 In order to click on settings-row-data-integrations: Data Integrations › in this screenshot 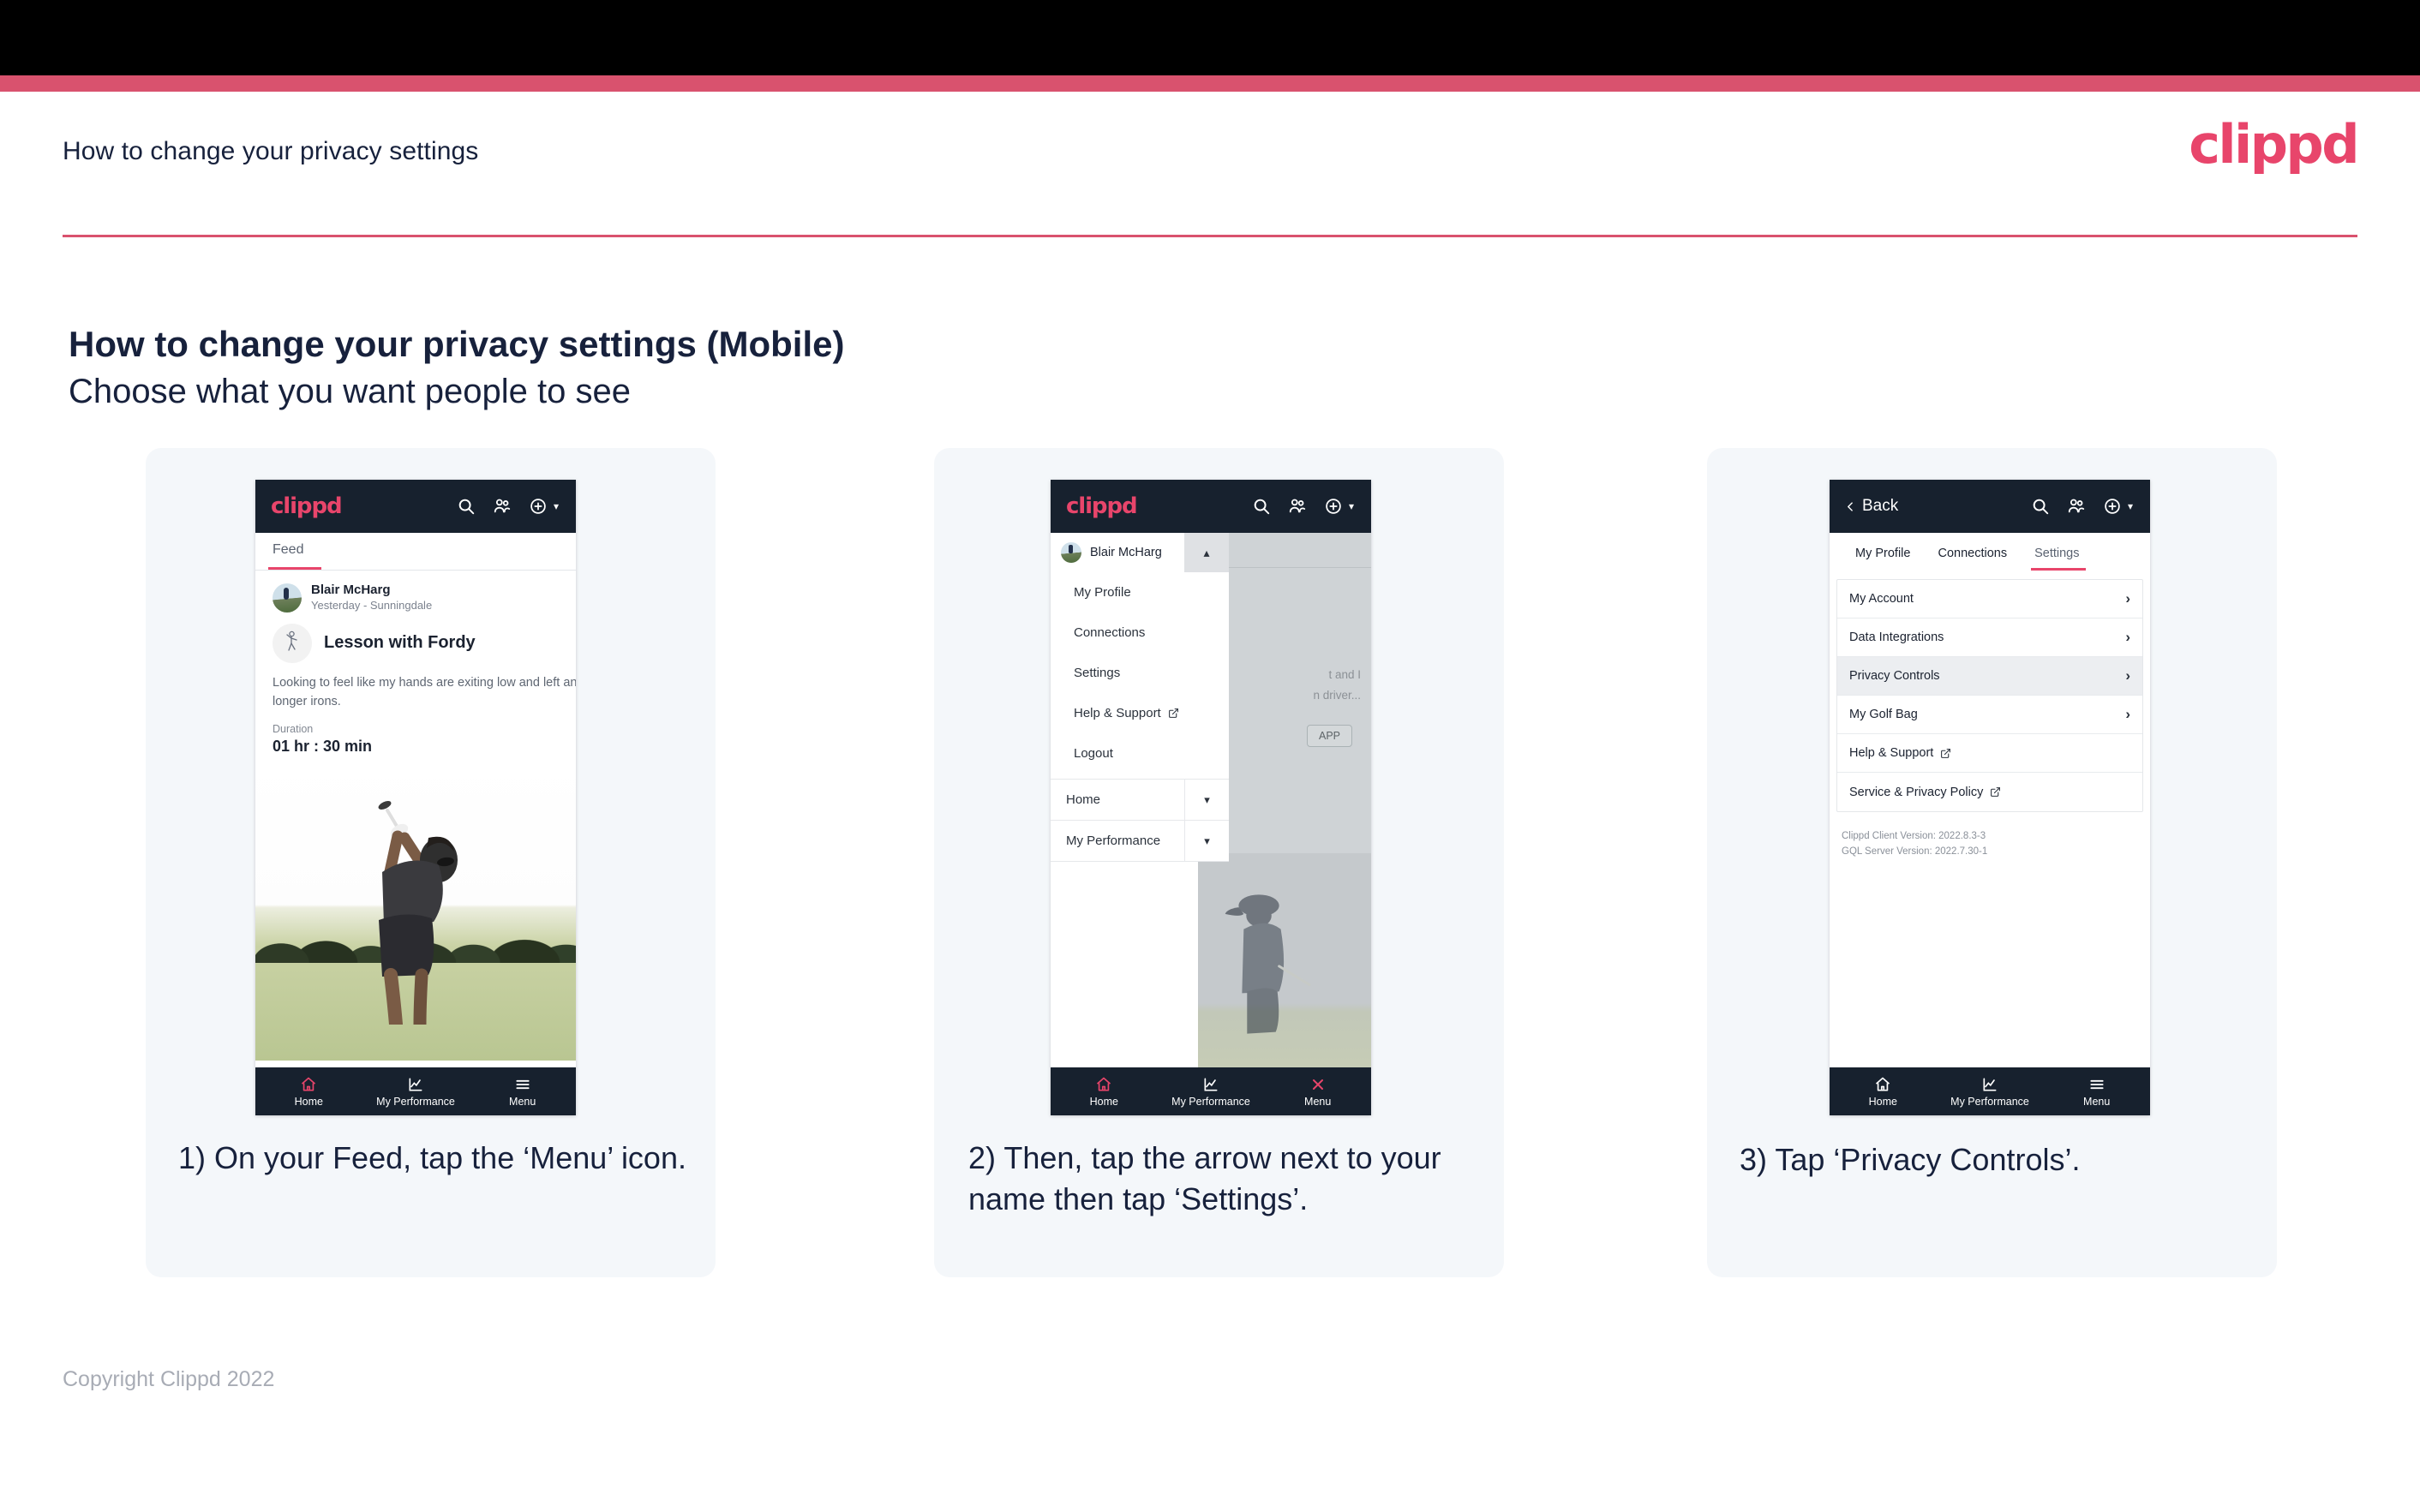, I will do `click(1989, 638)`.